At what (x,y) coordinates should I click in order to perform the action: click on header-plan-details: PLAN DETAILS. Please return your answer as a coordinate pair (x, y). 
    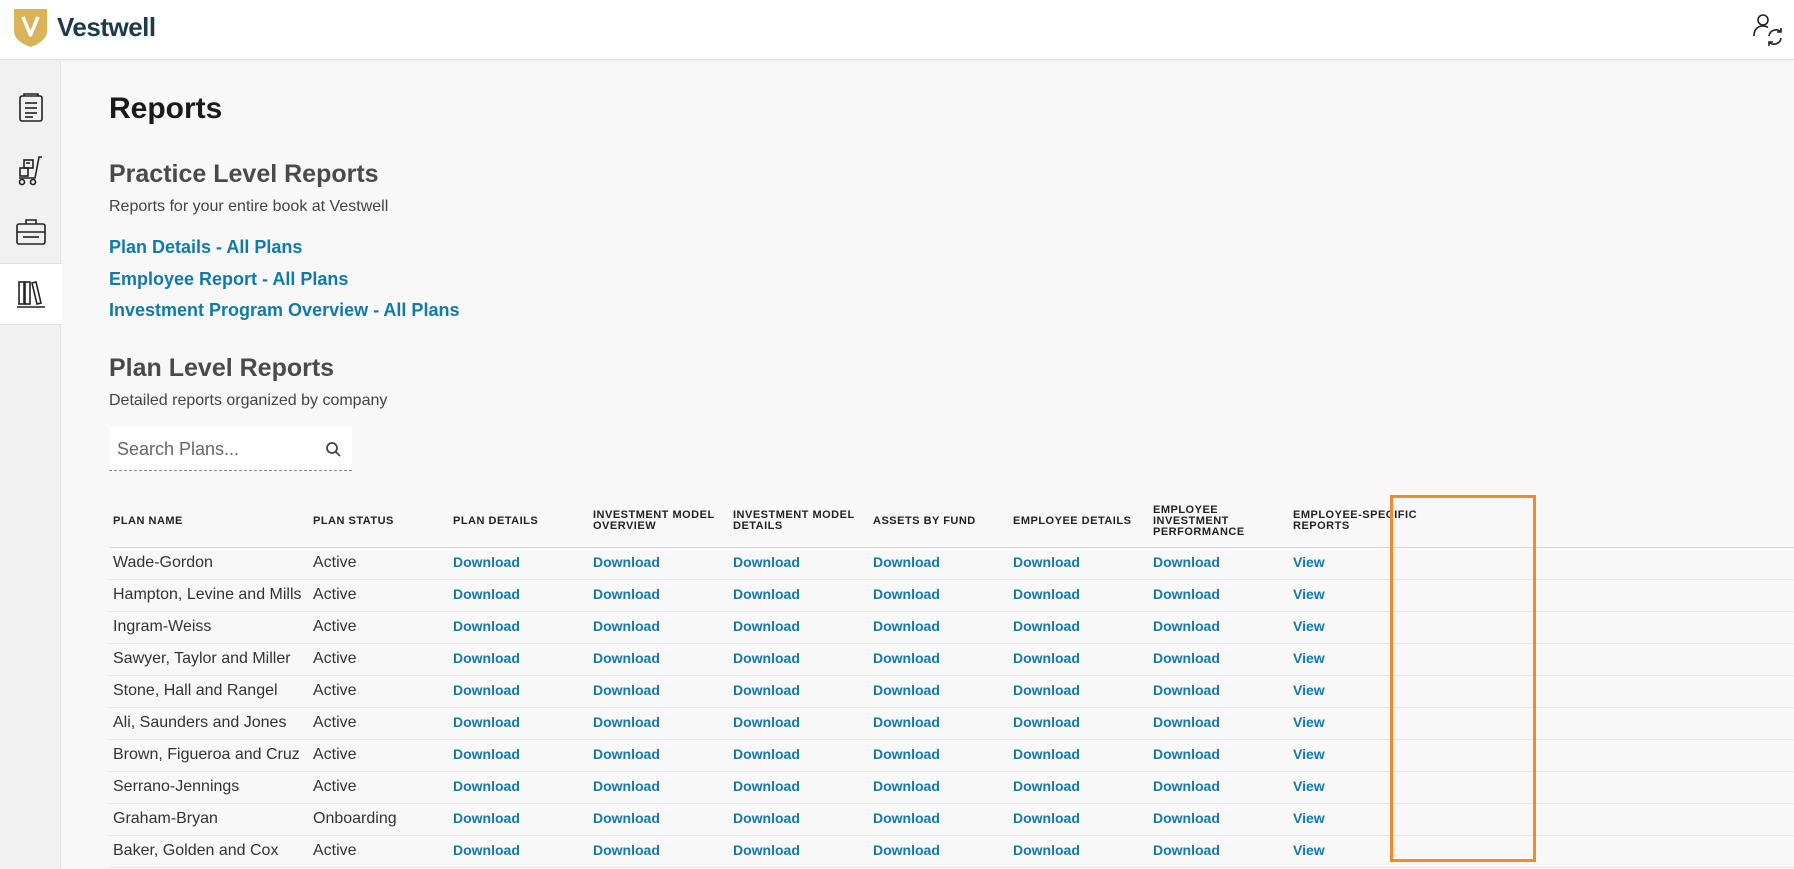
    Looking at the image, I should click on (519, 522).